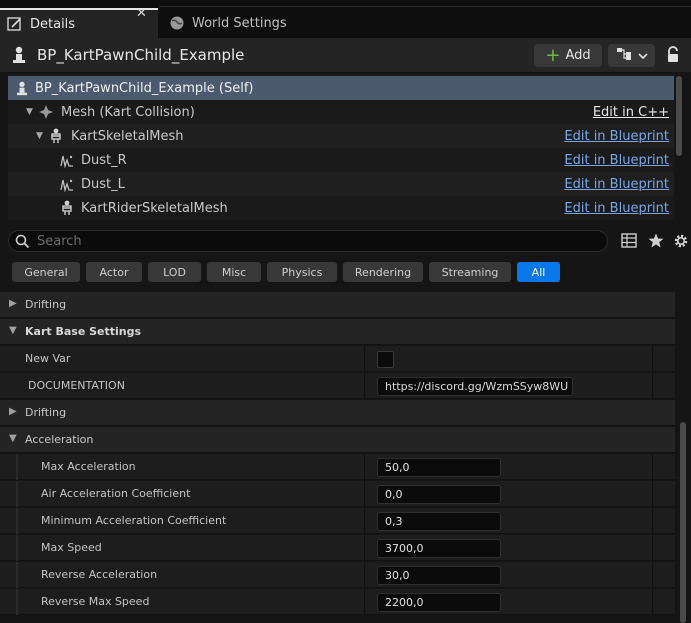  What do you see at coordinates (19, 56) in the screenshot?
I see `pawn-icon` at bounding box center [19, 56].